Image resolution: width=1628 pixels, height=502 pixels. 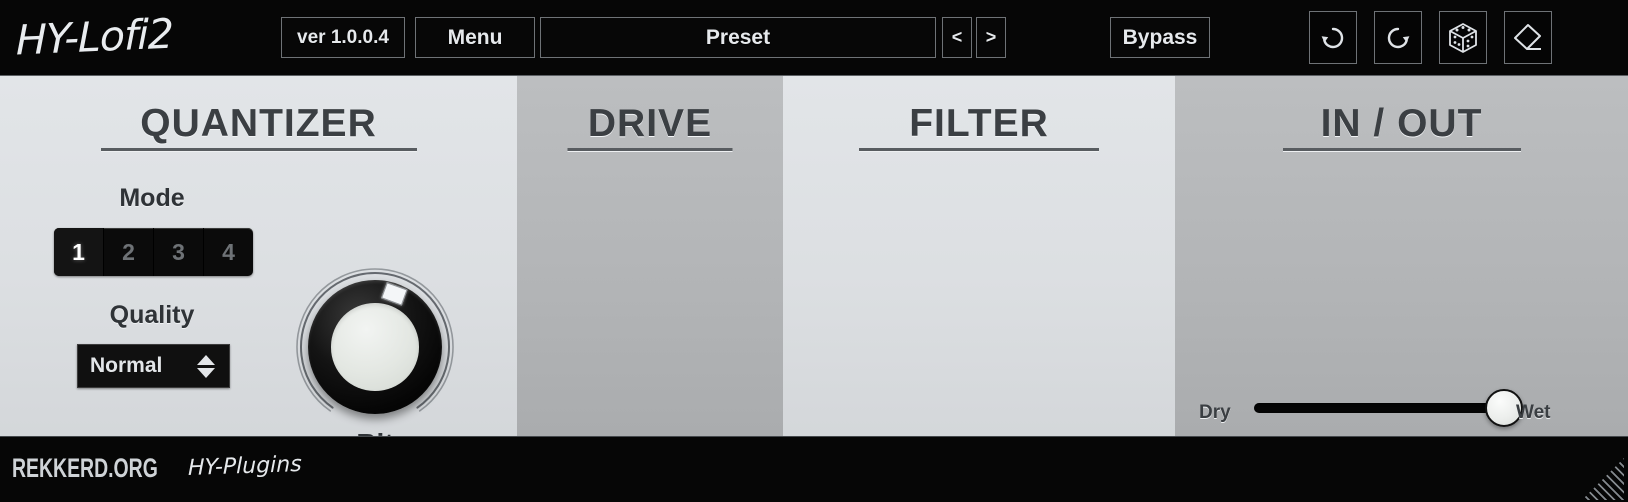 What do you see at coordinates (1333, 37) in the screenshot?
I see `undo-icon` at bounding box center [1333, 37].